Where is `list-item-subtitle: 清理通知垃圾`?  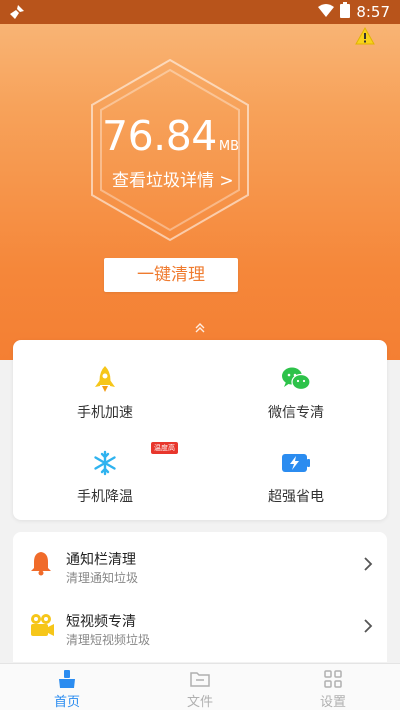
list-item-subtitle: 清理通知垃圾 is located at coordinates (102, 578).